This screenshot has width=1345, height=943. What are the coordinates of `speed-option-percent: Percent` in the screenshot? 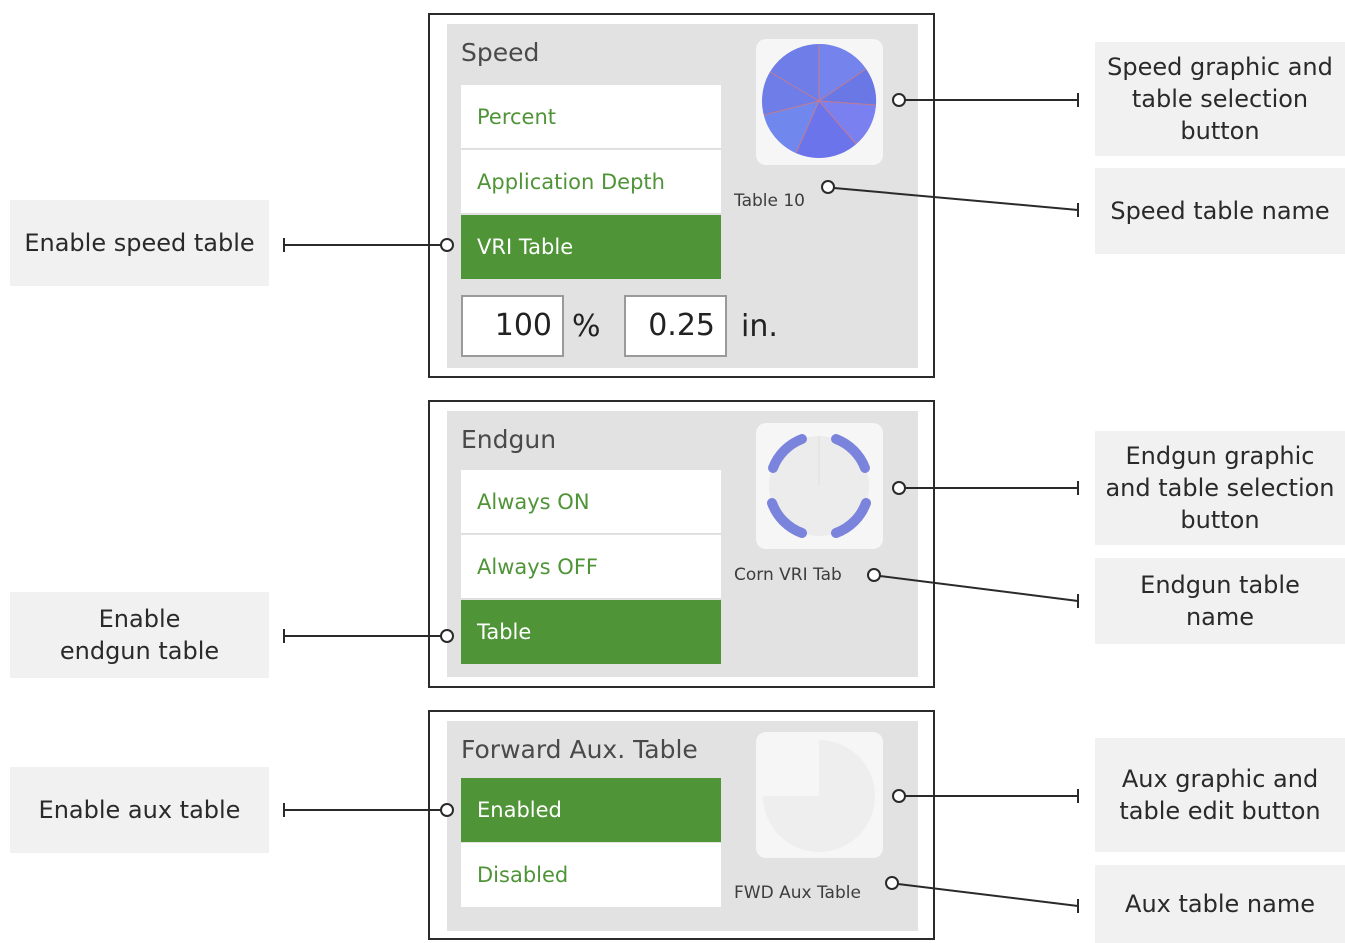 It's located at (591, 117).